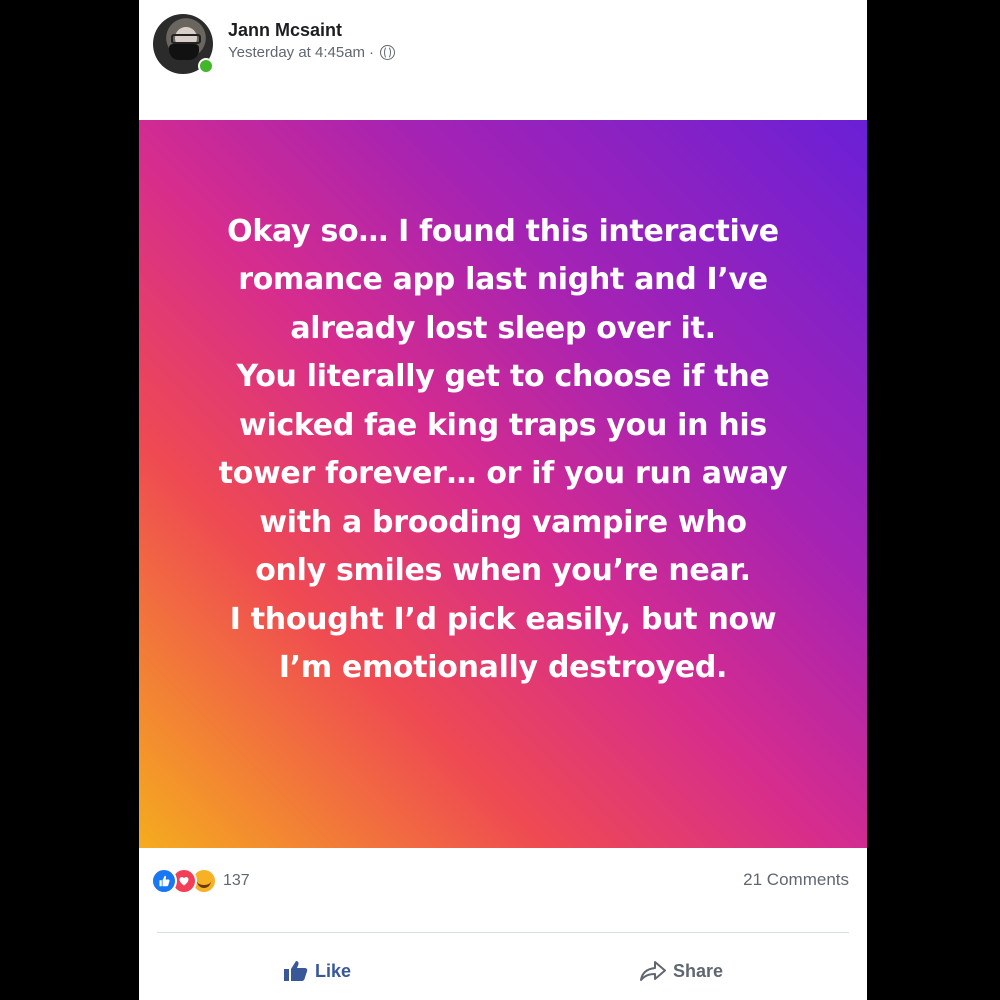 This screenshot has width=1000, height=1000. Describe the element at coordinates (236, 880) in the screenshot. I see `reaction-count: 137` at that location.